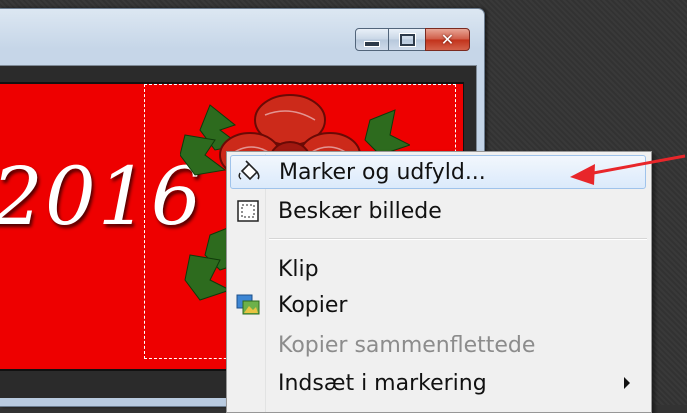 The width and height of the screenshot is (687, 413). I want to click on caption-buttons: ✕, so click(412, 40).